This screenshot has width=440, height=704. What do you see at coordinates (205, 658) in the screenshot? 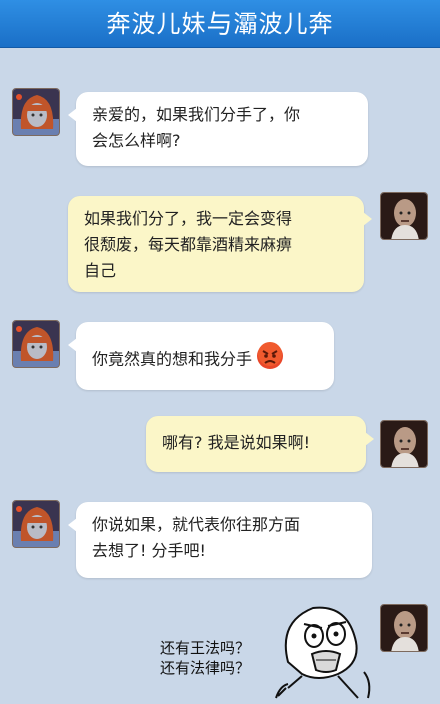
I see `meme-caption: 还有王法吗？ 还有法律吗？` at bounding box center [205, 658].